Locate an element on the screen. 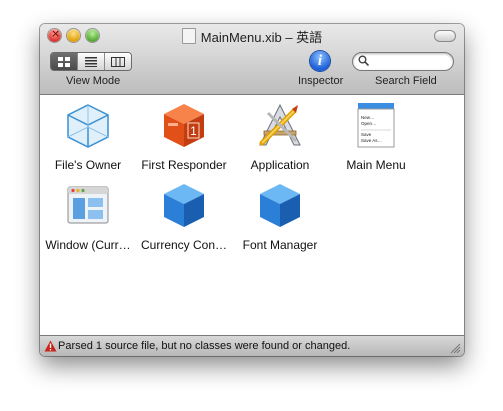 The width and height of the screenshot is (503, 411). wireframe-cube-icon is located at coordinates (88, 126).